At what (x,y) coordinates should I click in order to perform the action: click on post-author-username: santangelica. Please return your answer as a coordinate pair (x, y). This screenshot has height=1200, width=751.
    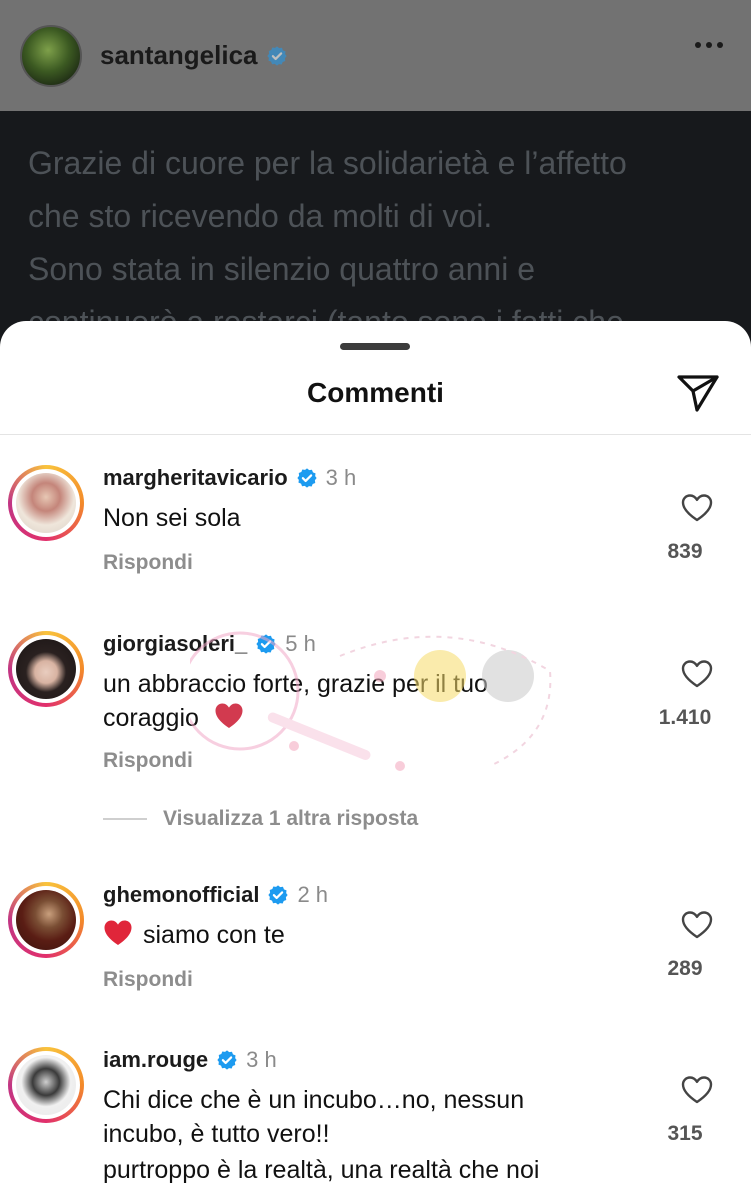
    Looking at the image, I should click on (179, 55).